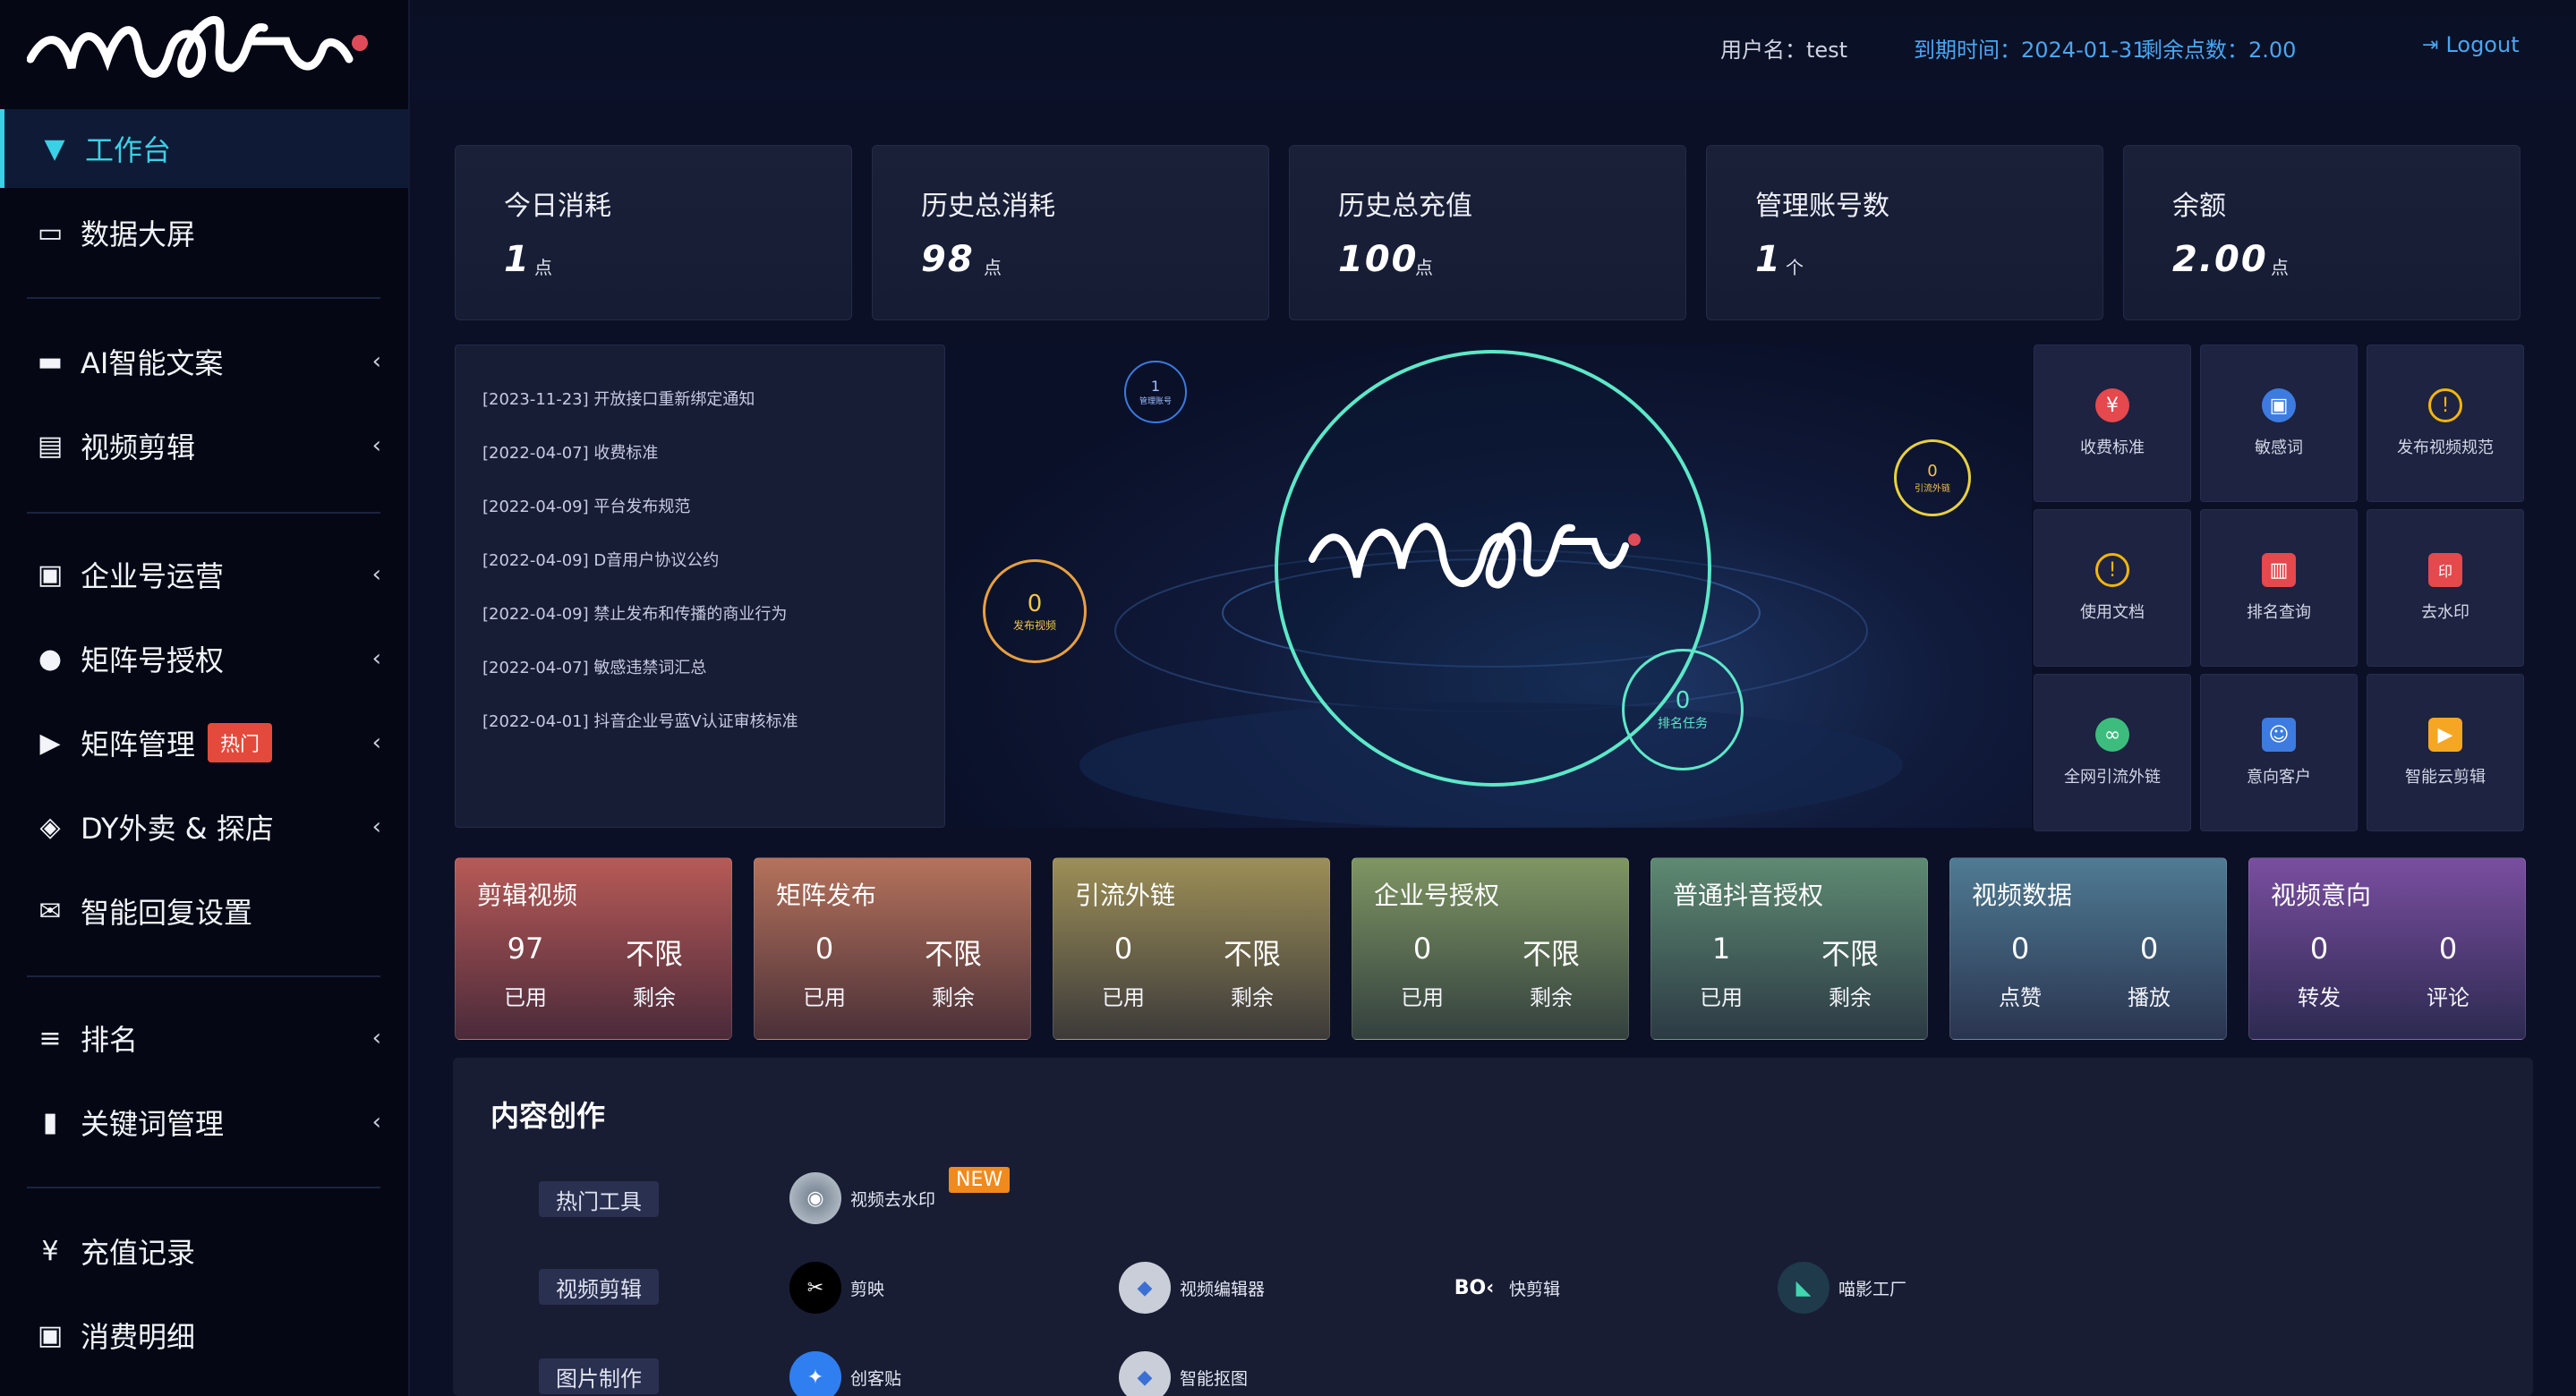 This screenshot has width=2576, height=1396. What do you see at coordinates (634, 613) in the screenshot?
I see `notice-item: [2022-04-09] 禁止发布和传播的商业行为` at bounding box center [634, 613].